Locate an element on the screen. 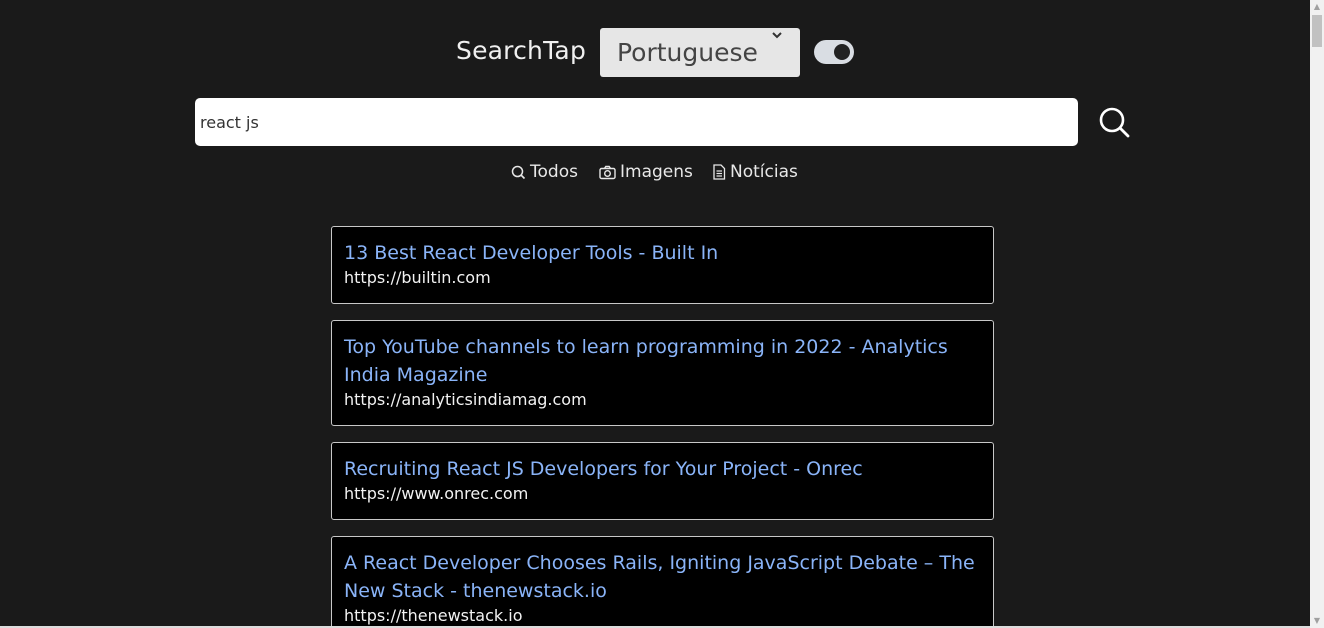  header: SearchTap Portuguese is located at coordinates (655, 53).